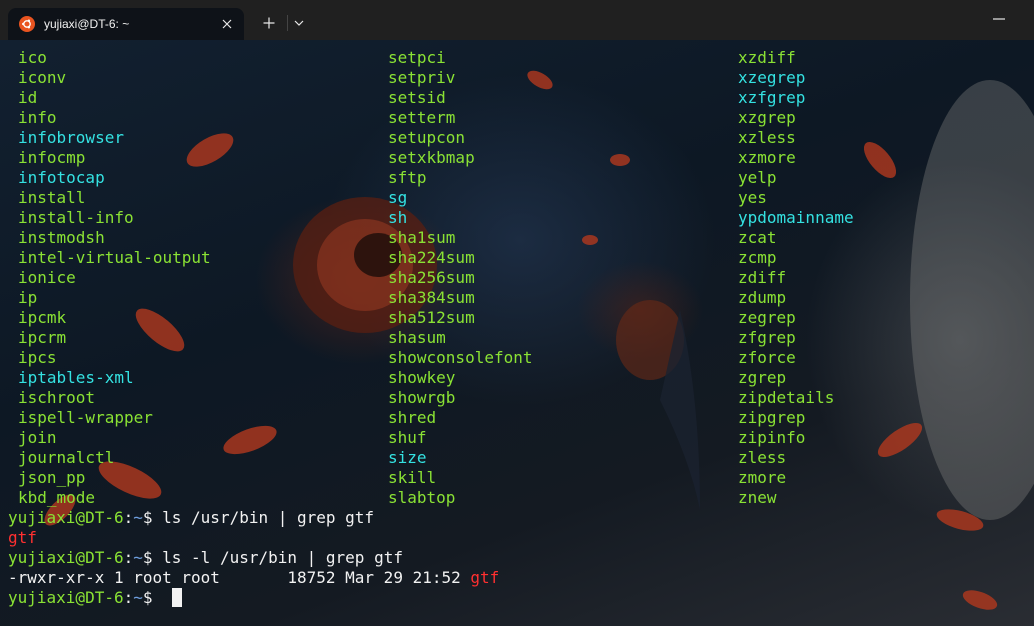 This screenshot has width=1034, height=626. What do you see at coordinates (517, 158) in the screenshot?
I see `listing-row: infocmp setxkbmap xzmore` at bounding box center [517, 158].